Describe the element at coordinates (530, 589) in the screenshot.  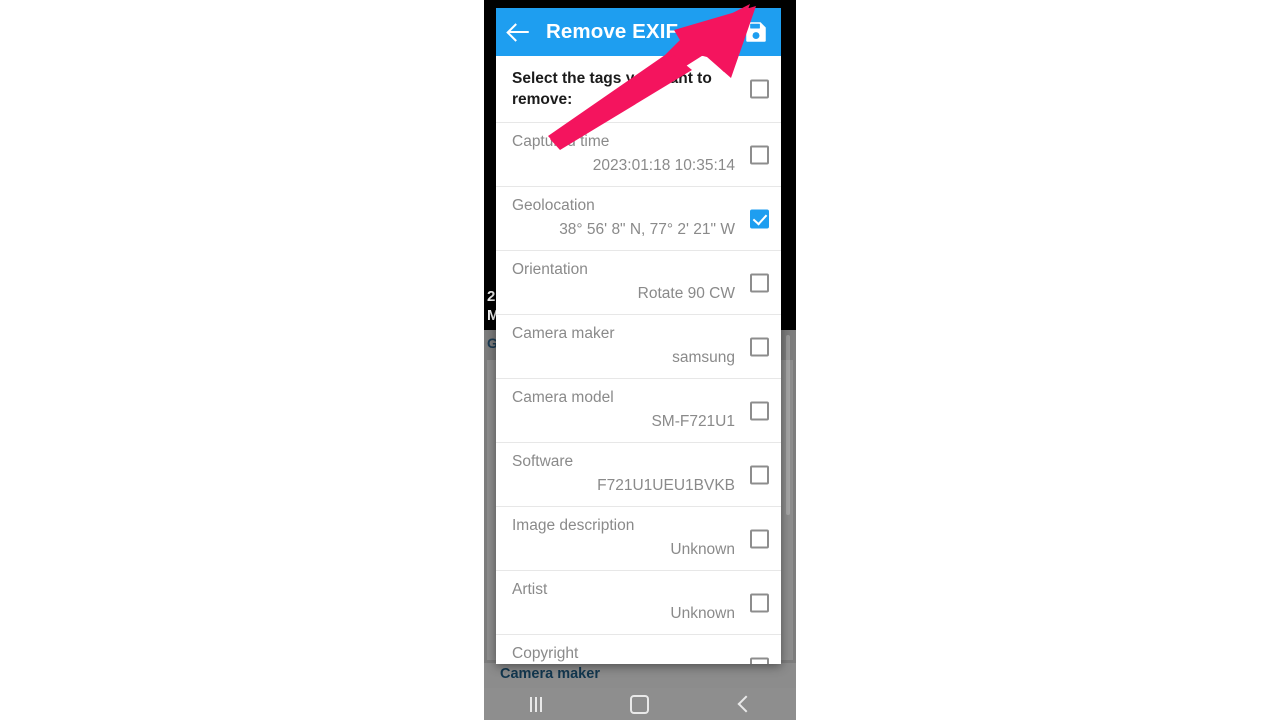
I see `row-label: Artist` at that location.